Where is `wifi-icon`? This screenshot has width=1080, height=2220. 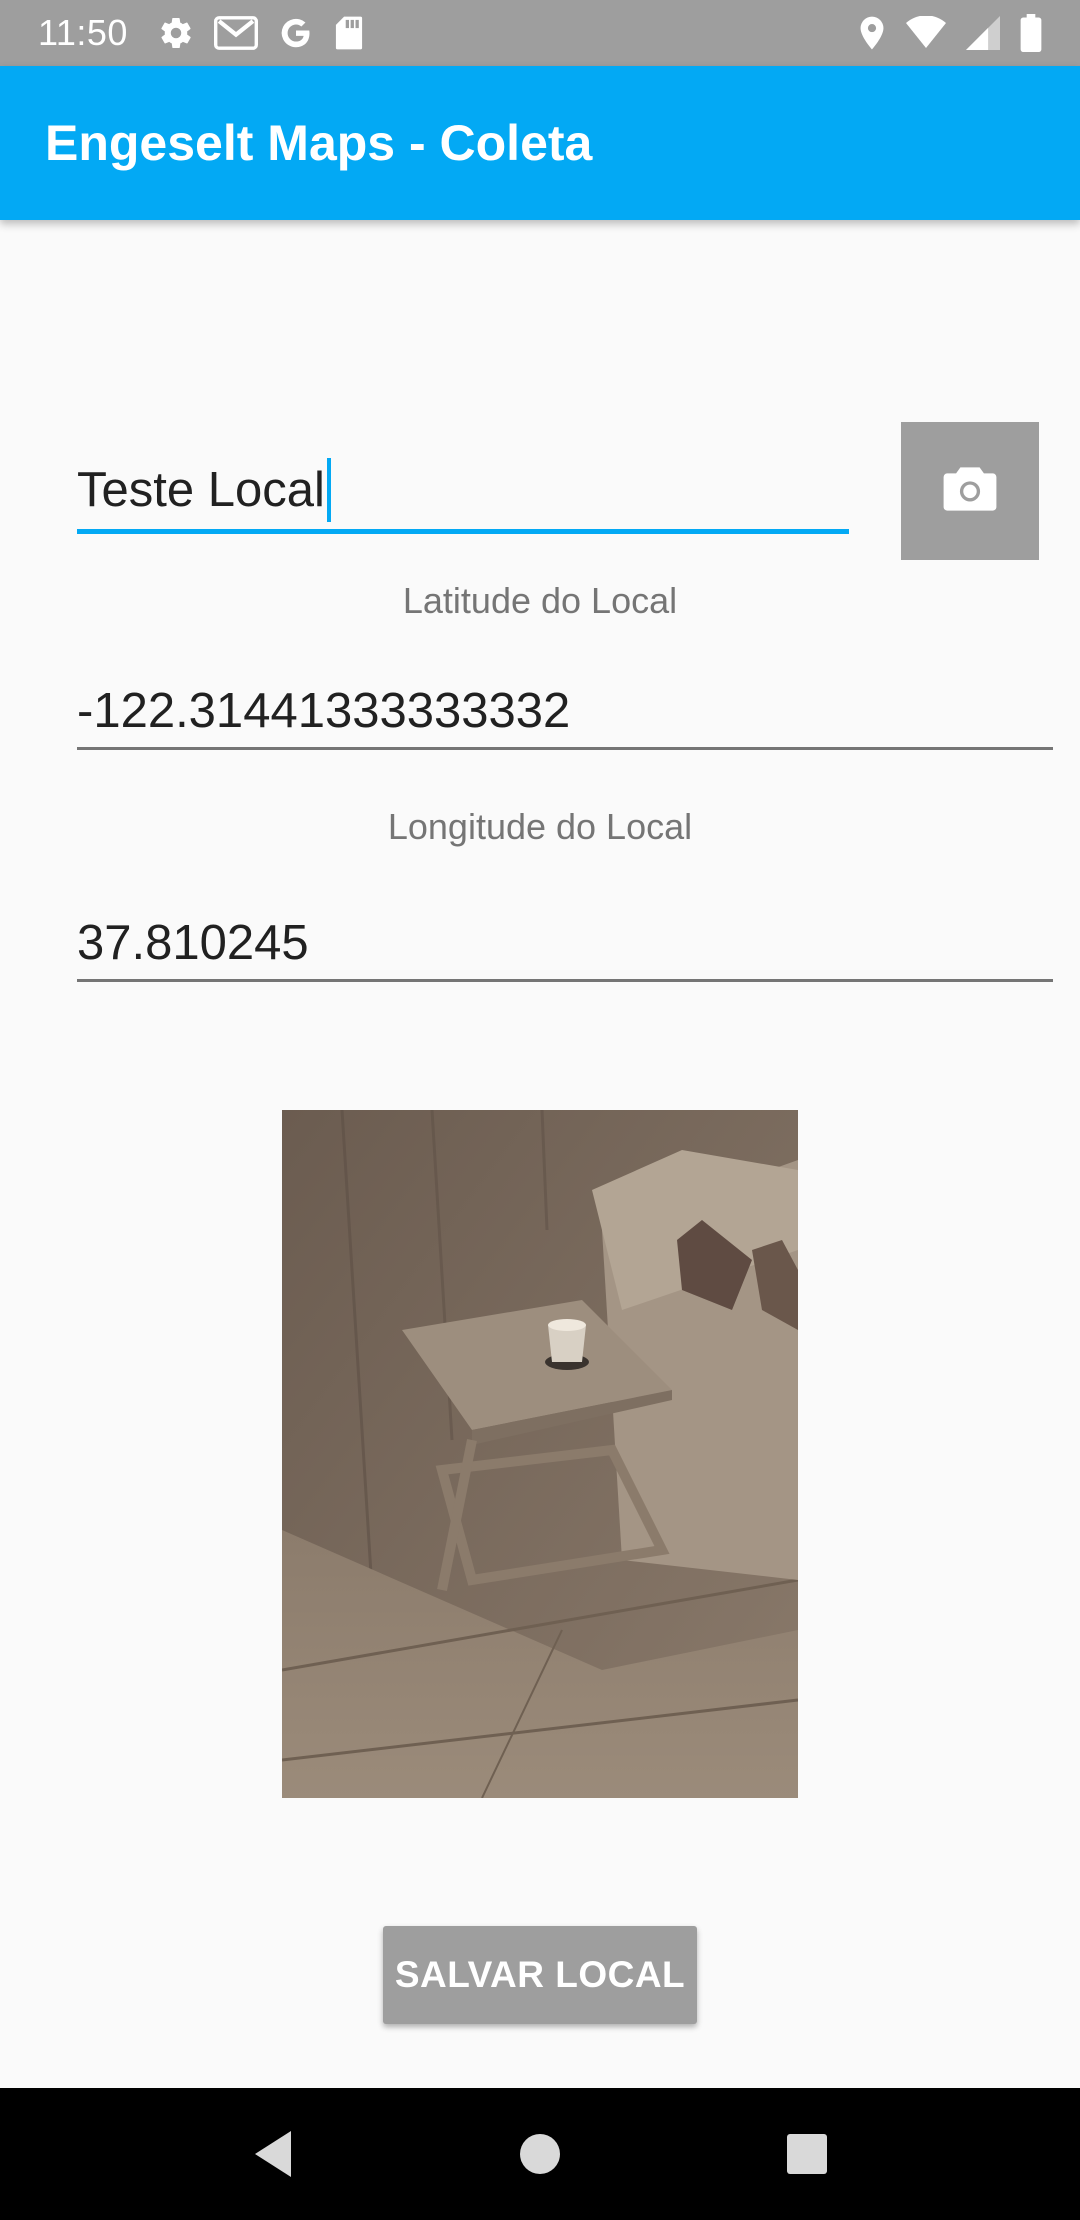
wifi-icon is located at coordinates (926, 33).